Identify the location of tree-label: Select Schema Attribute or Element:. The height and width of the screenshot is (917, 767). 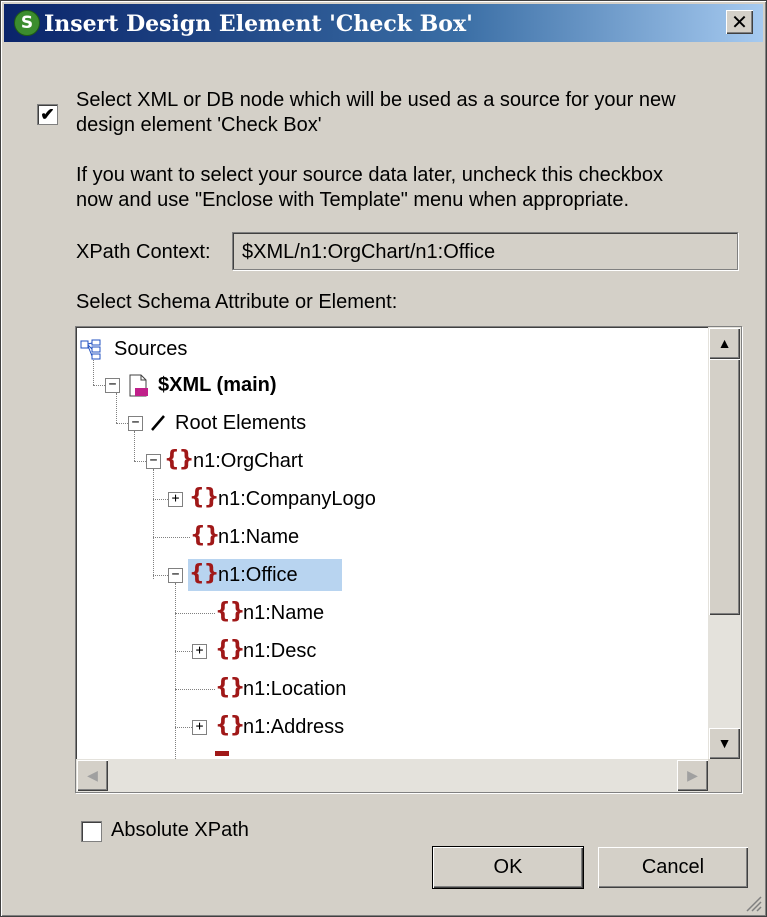
(237, 302).